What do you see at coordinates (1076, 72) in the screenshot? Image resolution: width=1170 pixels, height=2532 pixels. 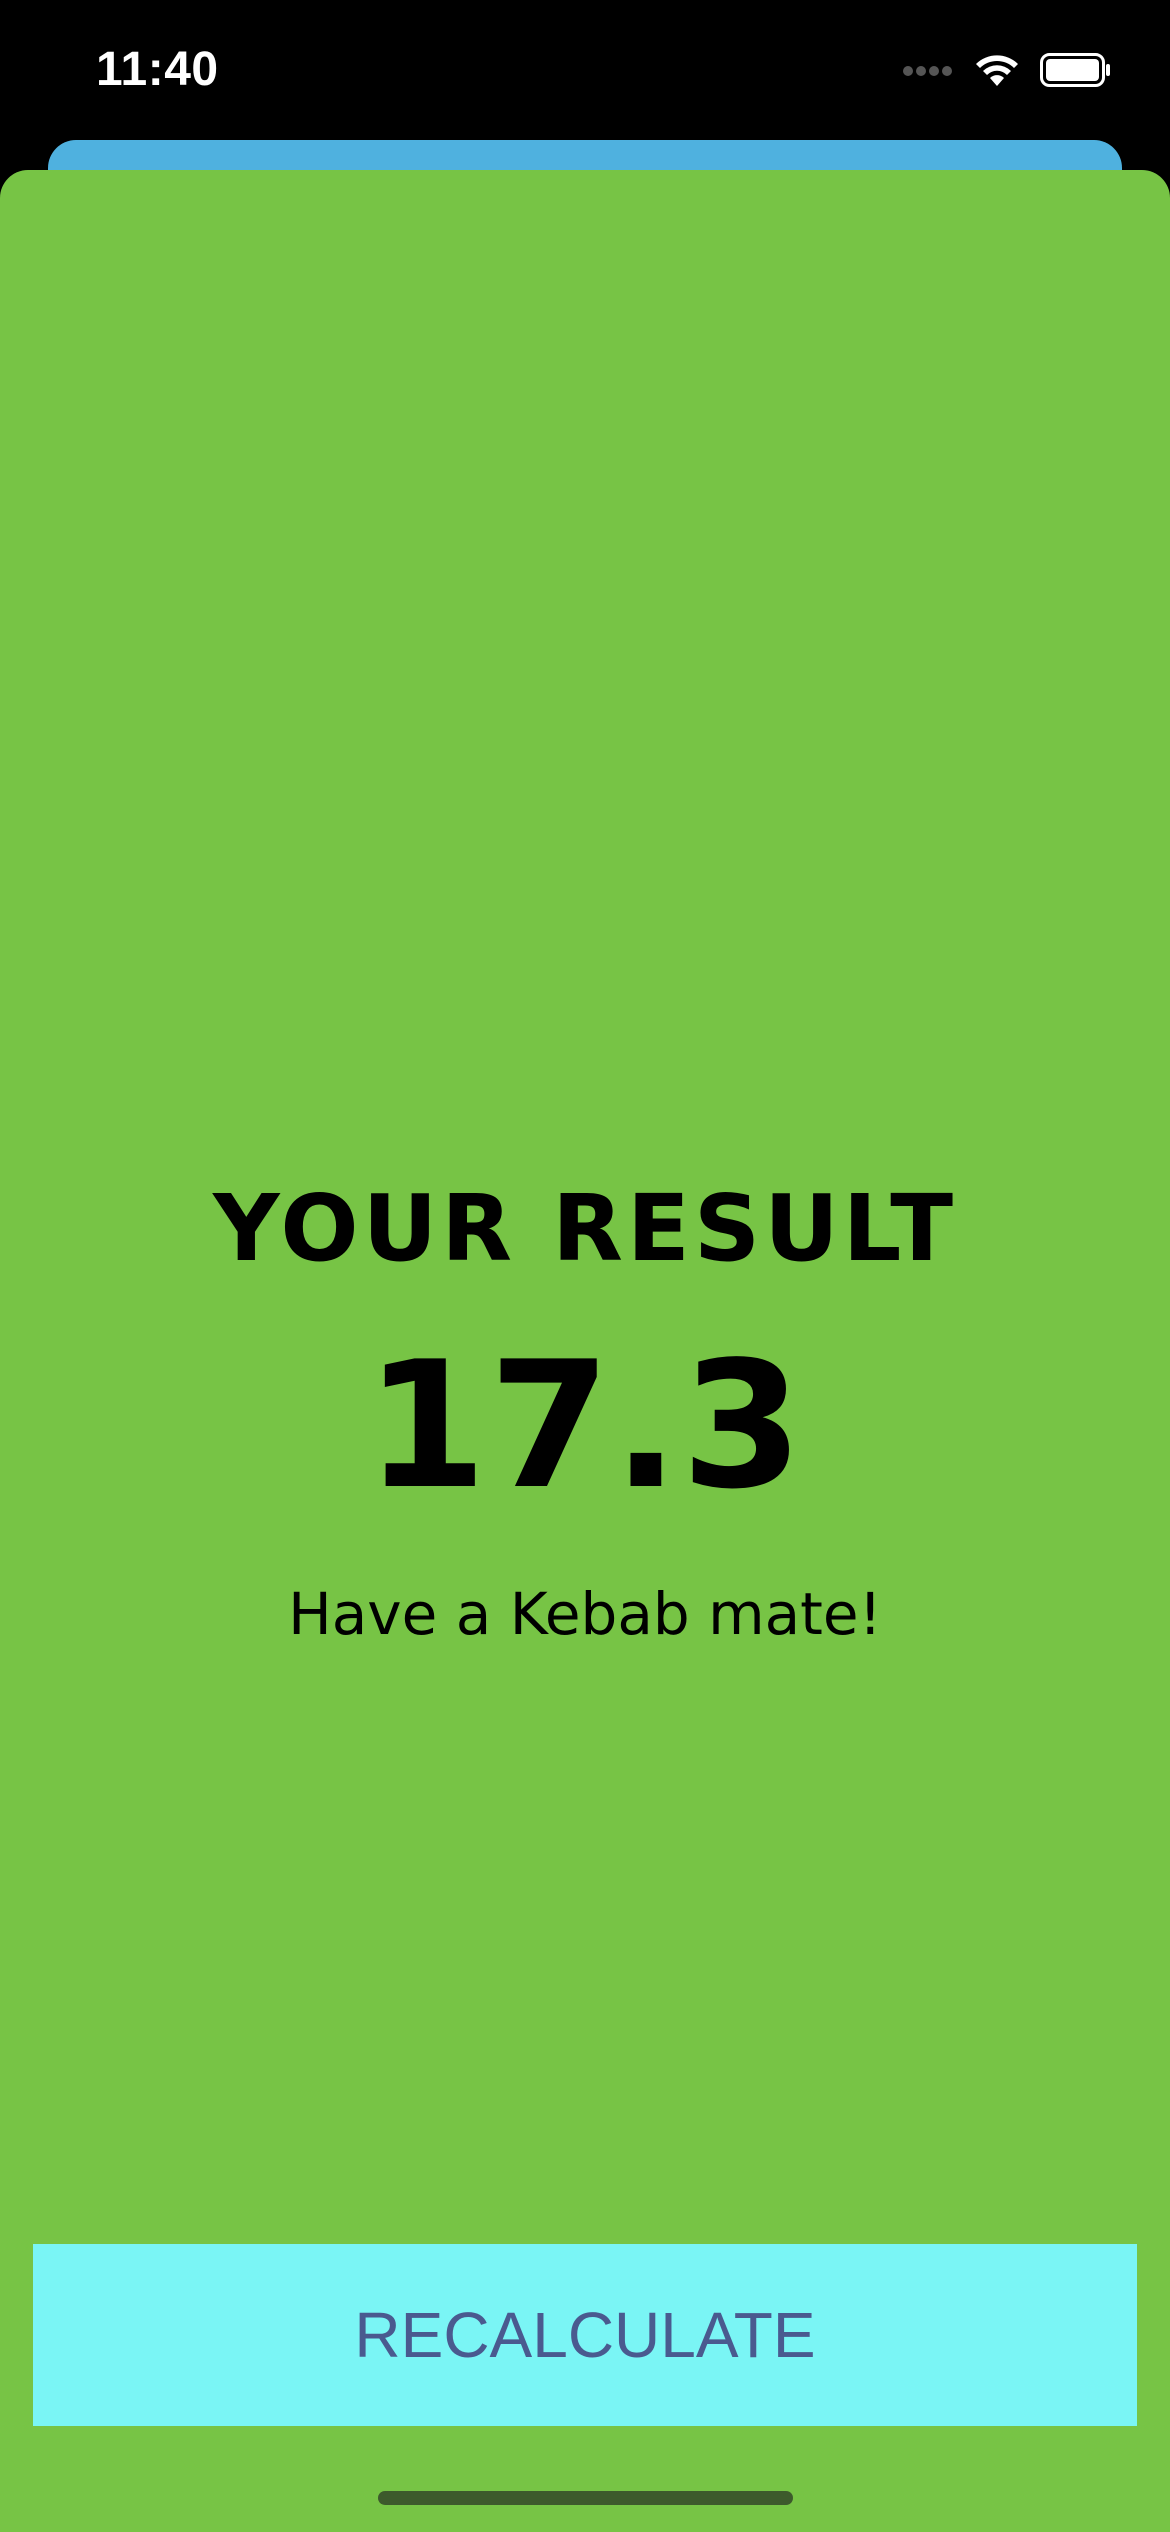 I see `battery-icon` at bounding box center [1076, 72].